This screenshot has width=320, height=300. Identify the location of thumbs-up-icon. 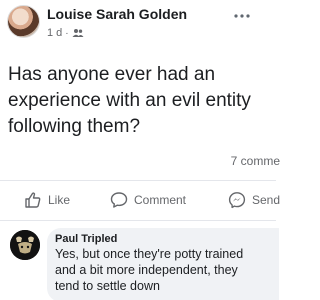
(33, 200).